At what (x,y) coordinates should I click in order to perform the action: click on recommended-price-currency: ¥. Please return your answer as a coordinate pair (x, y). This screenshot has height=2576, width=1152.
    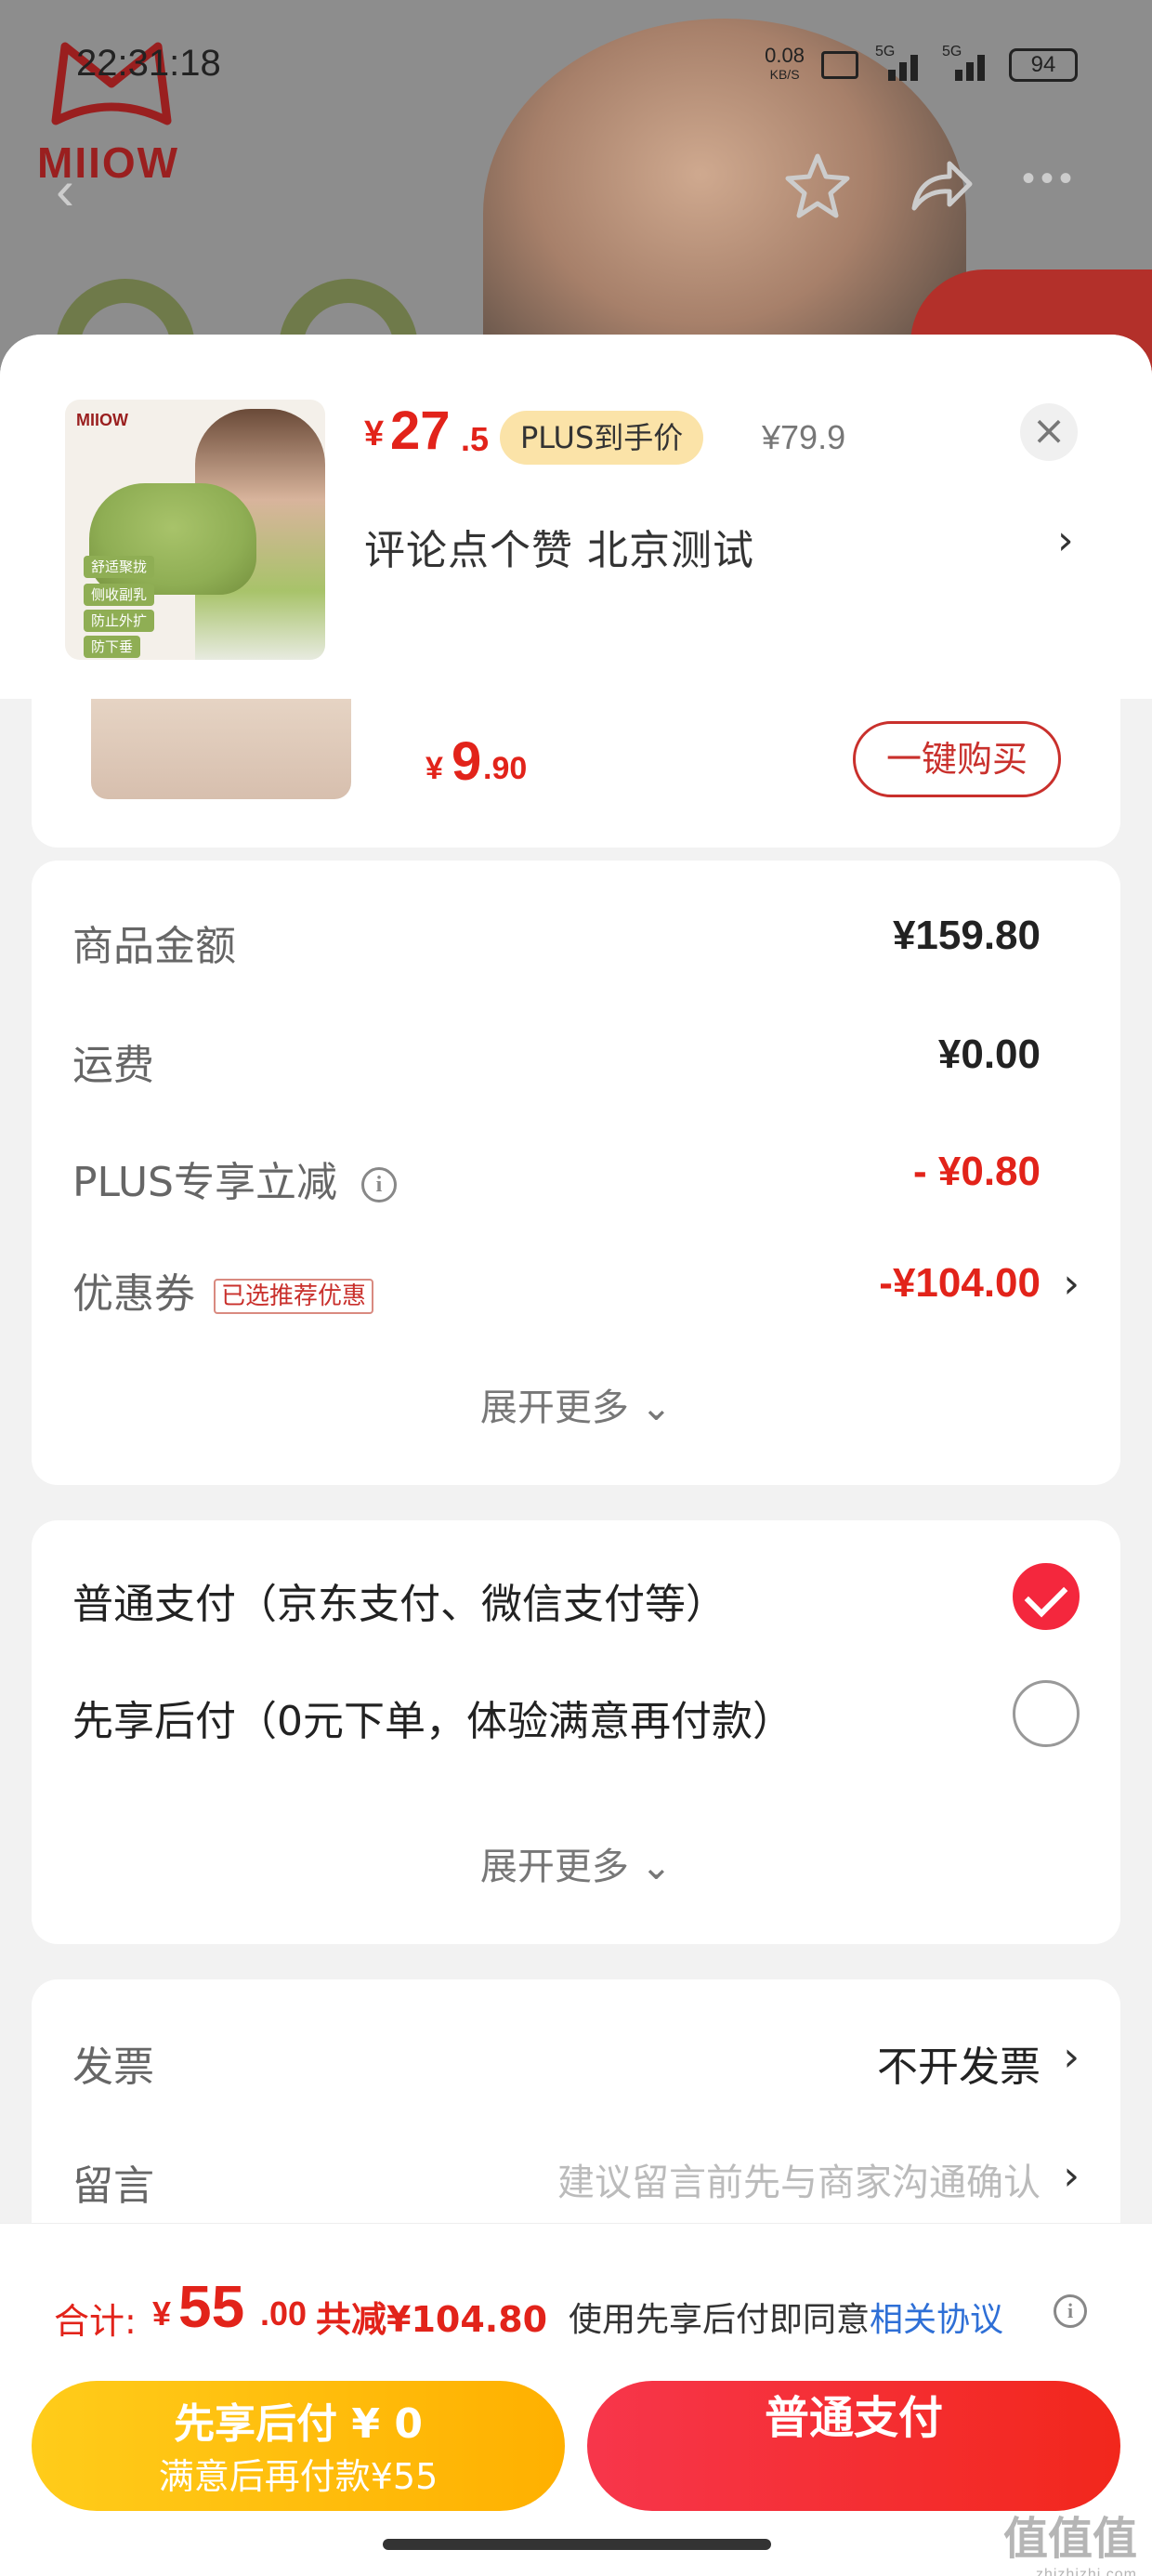
    Looking at the image, I should click on (434, 768).